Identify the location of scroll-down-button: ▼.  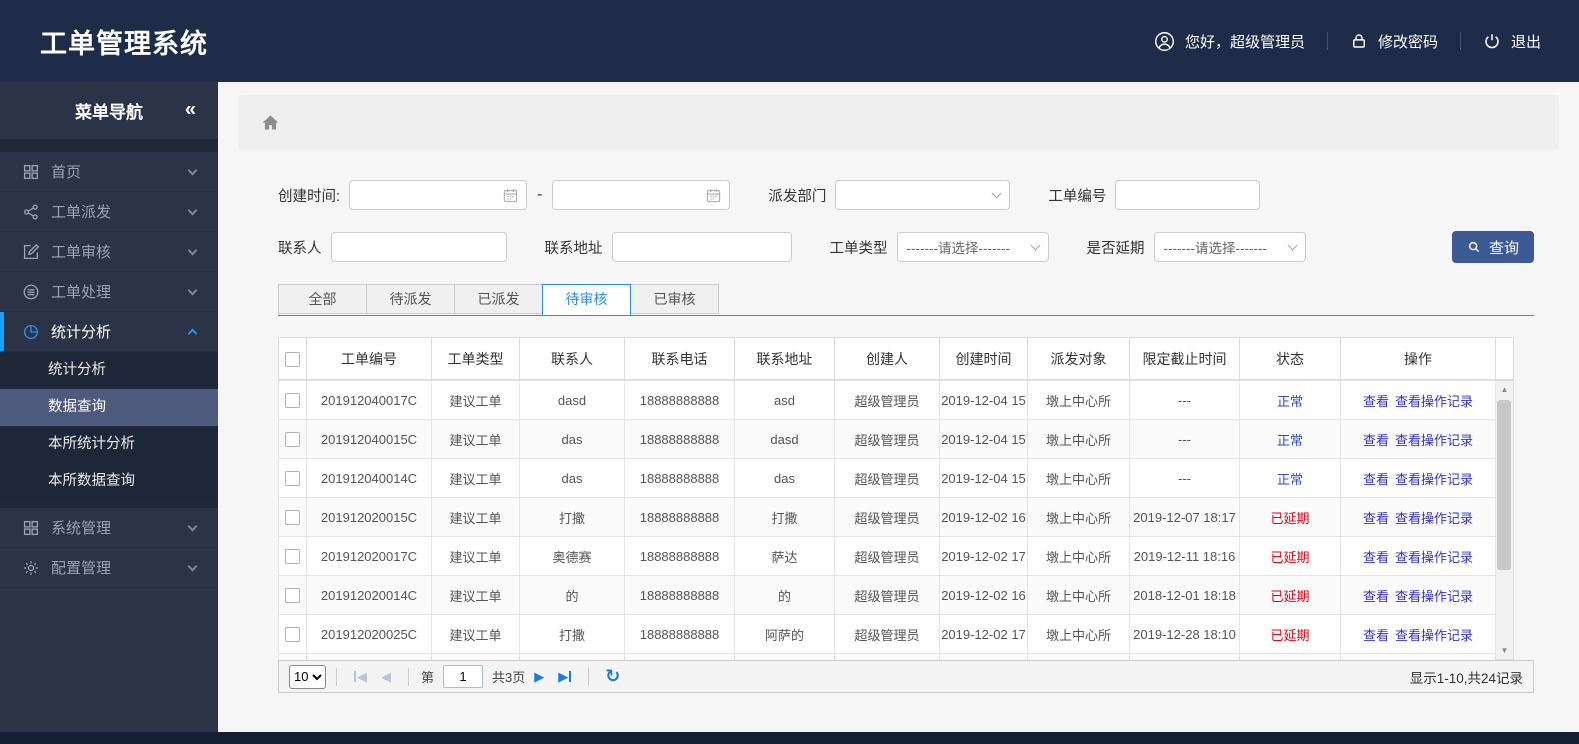
(1504, 650).